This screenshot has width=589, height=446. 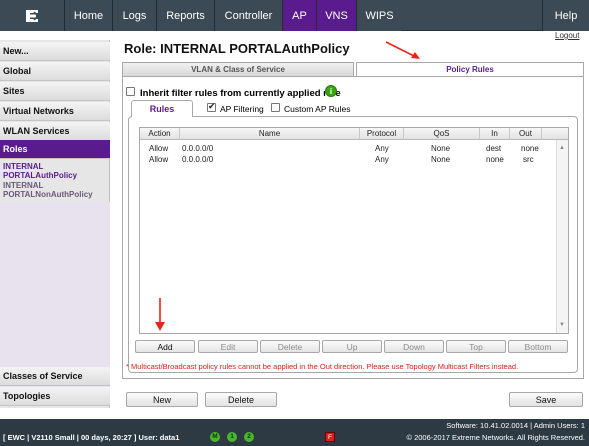 I want to click on move-up-button: Up, so click(x=352, y=346).